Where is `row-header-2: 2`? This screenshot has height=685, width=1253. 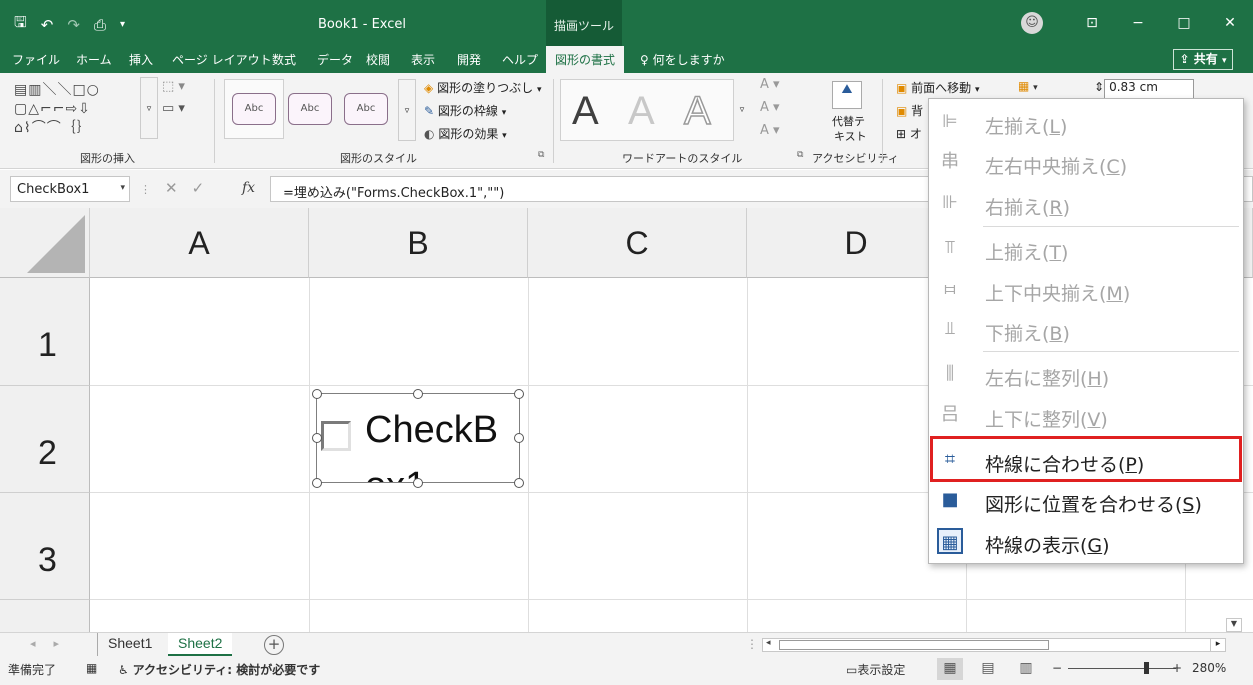
row-header-2: 2 is located at coordinates (45, 439).